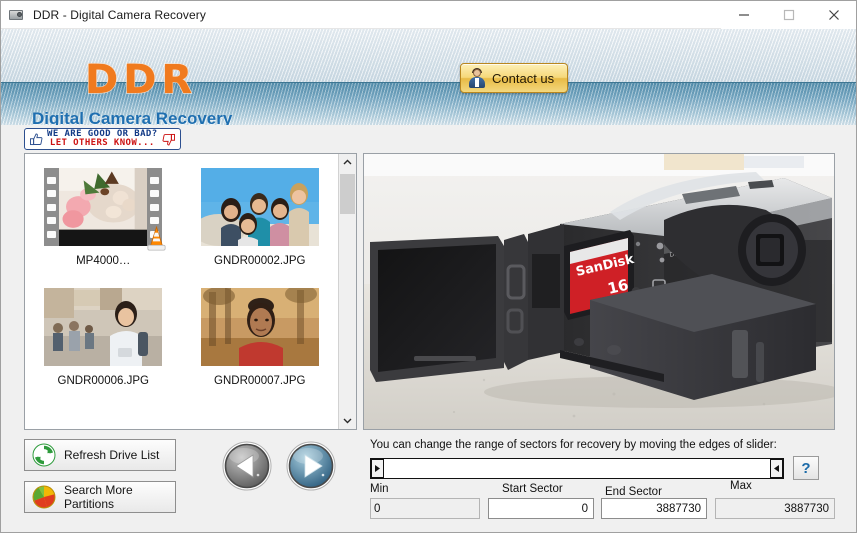 Image resolution: width=857 pixels, height=533 pixels. I want to click on help-button: ?, so click(806, 468).